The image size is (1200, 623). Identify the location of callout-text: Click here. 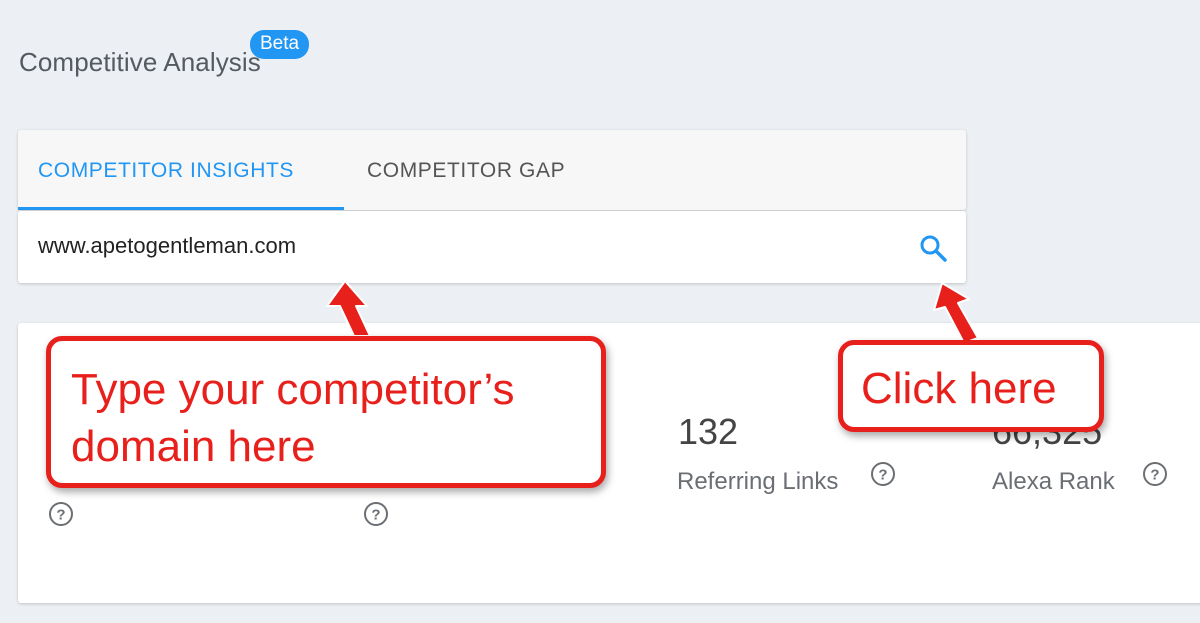
(959, 388).